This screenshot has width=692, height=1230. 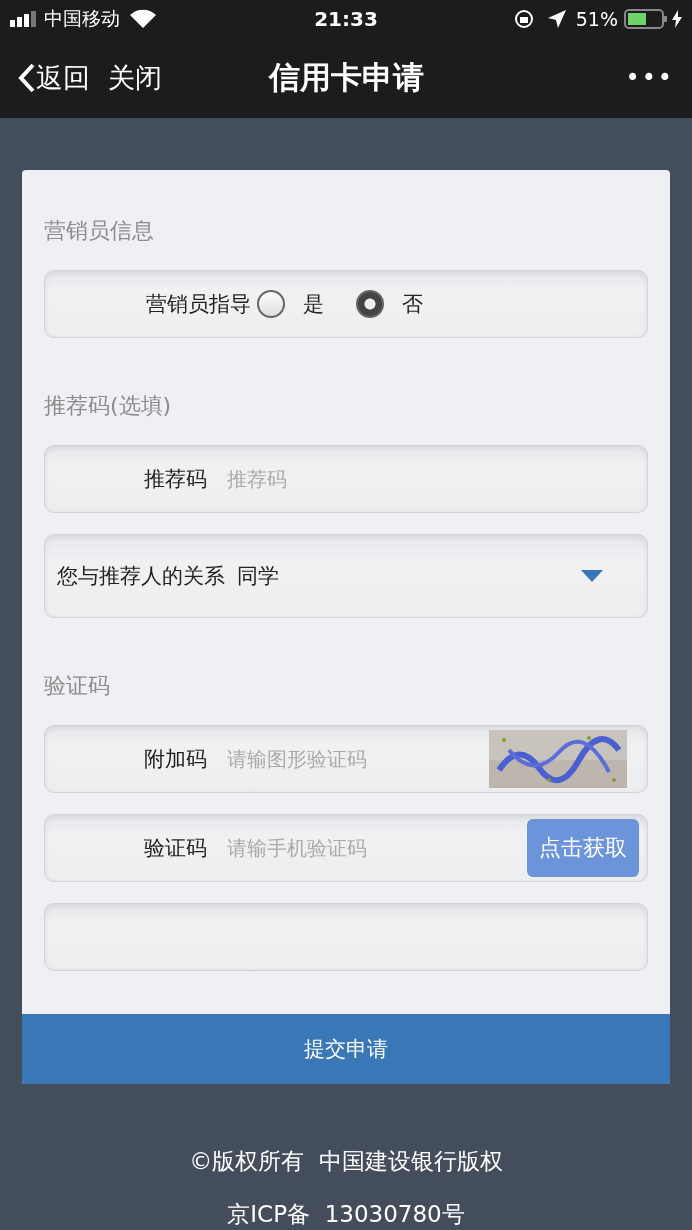 What do you see at coordinates (556, 19) in the screenshot?
I see `location-arrow-icon` at bounding box center [556, 19].